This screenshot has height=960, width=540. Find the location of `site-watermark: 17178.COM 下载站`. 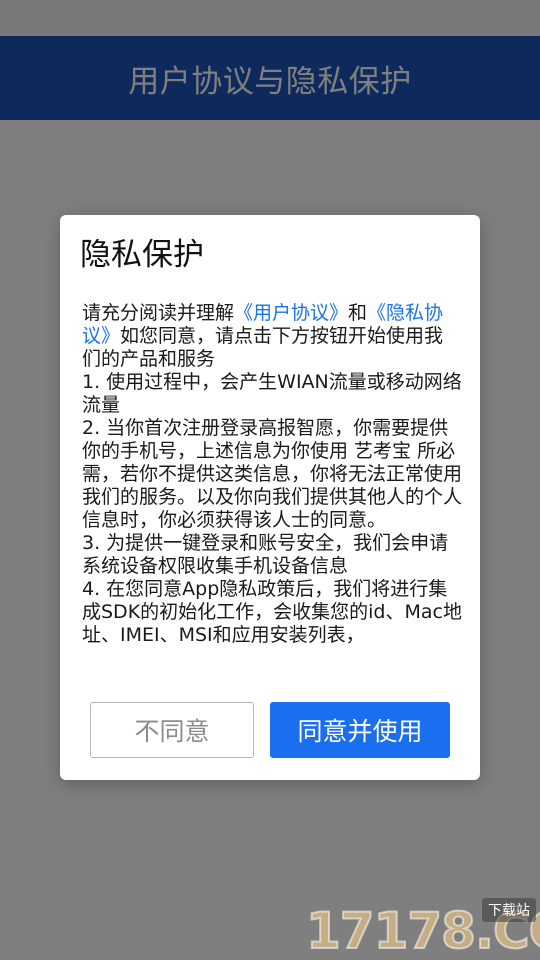

site-watermark: 17178.COM 下载站 is located at coordinates (422, 929).